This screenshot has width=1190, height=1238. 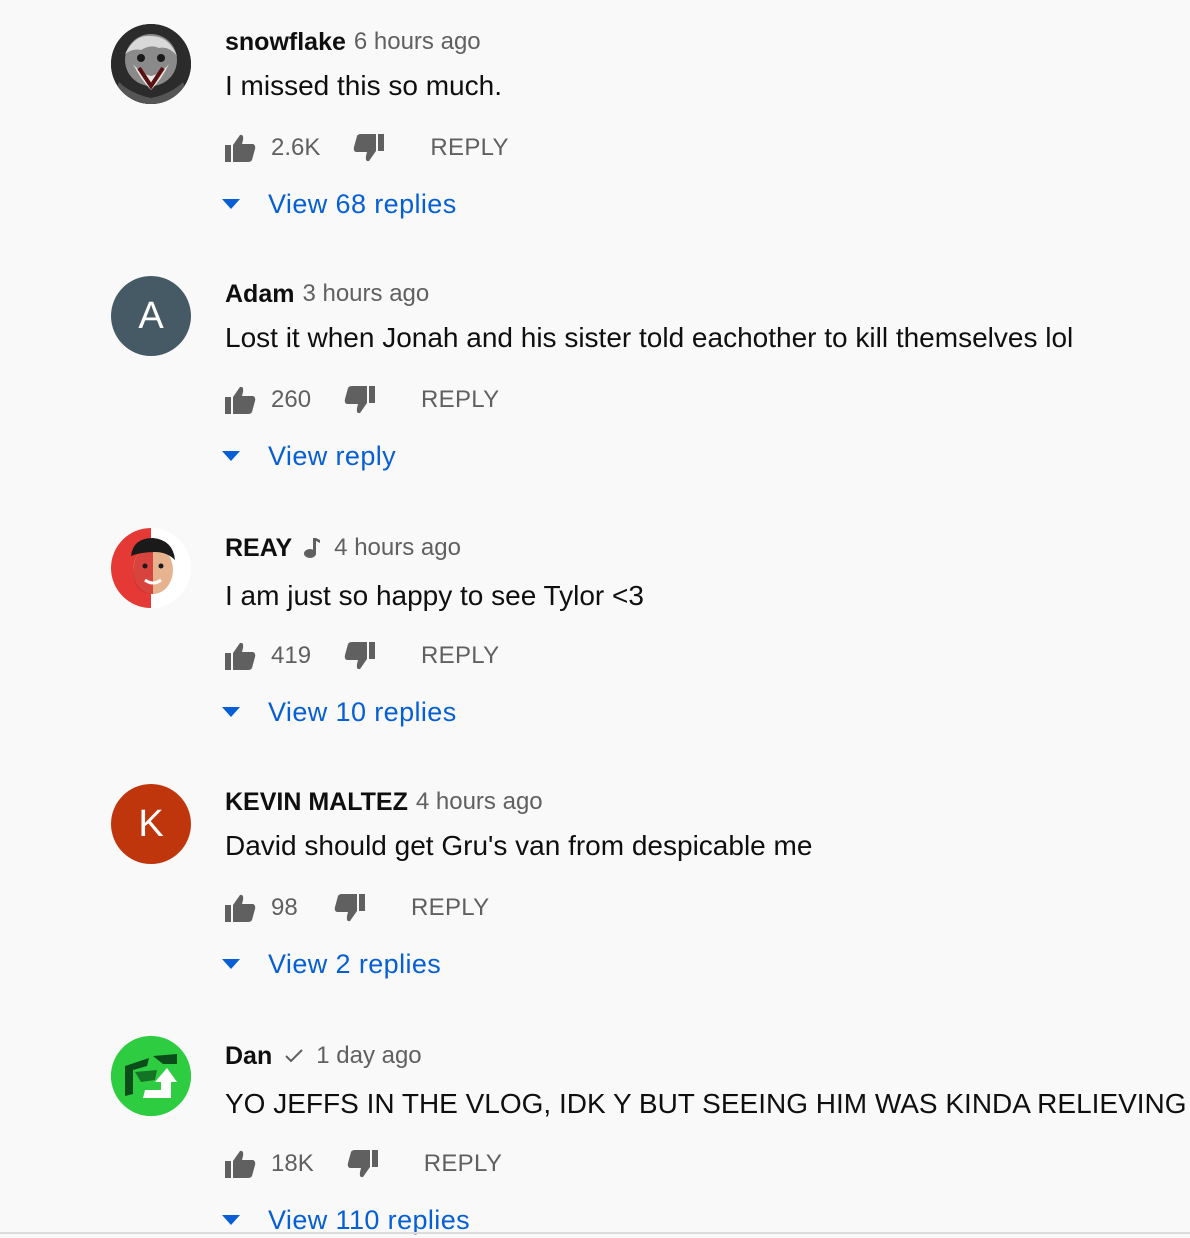 I want to click on comment-timestamp: 3 hours ago, so click(x=365, y=294).